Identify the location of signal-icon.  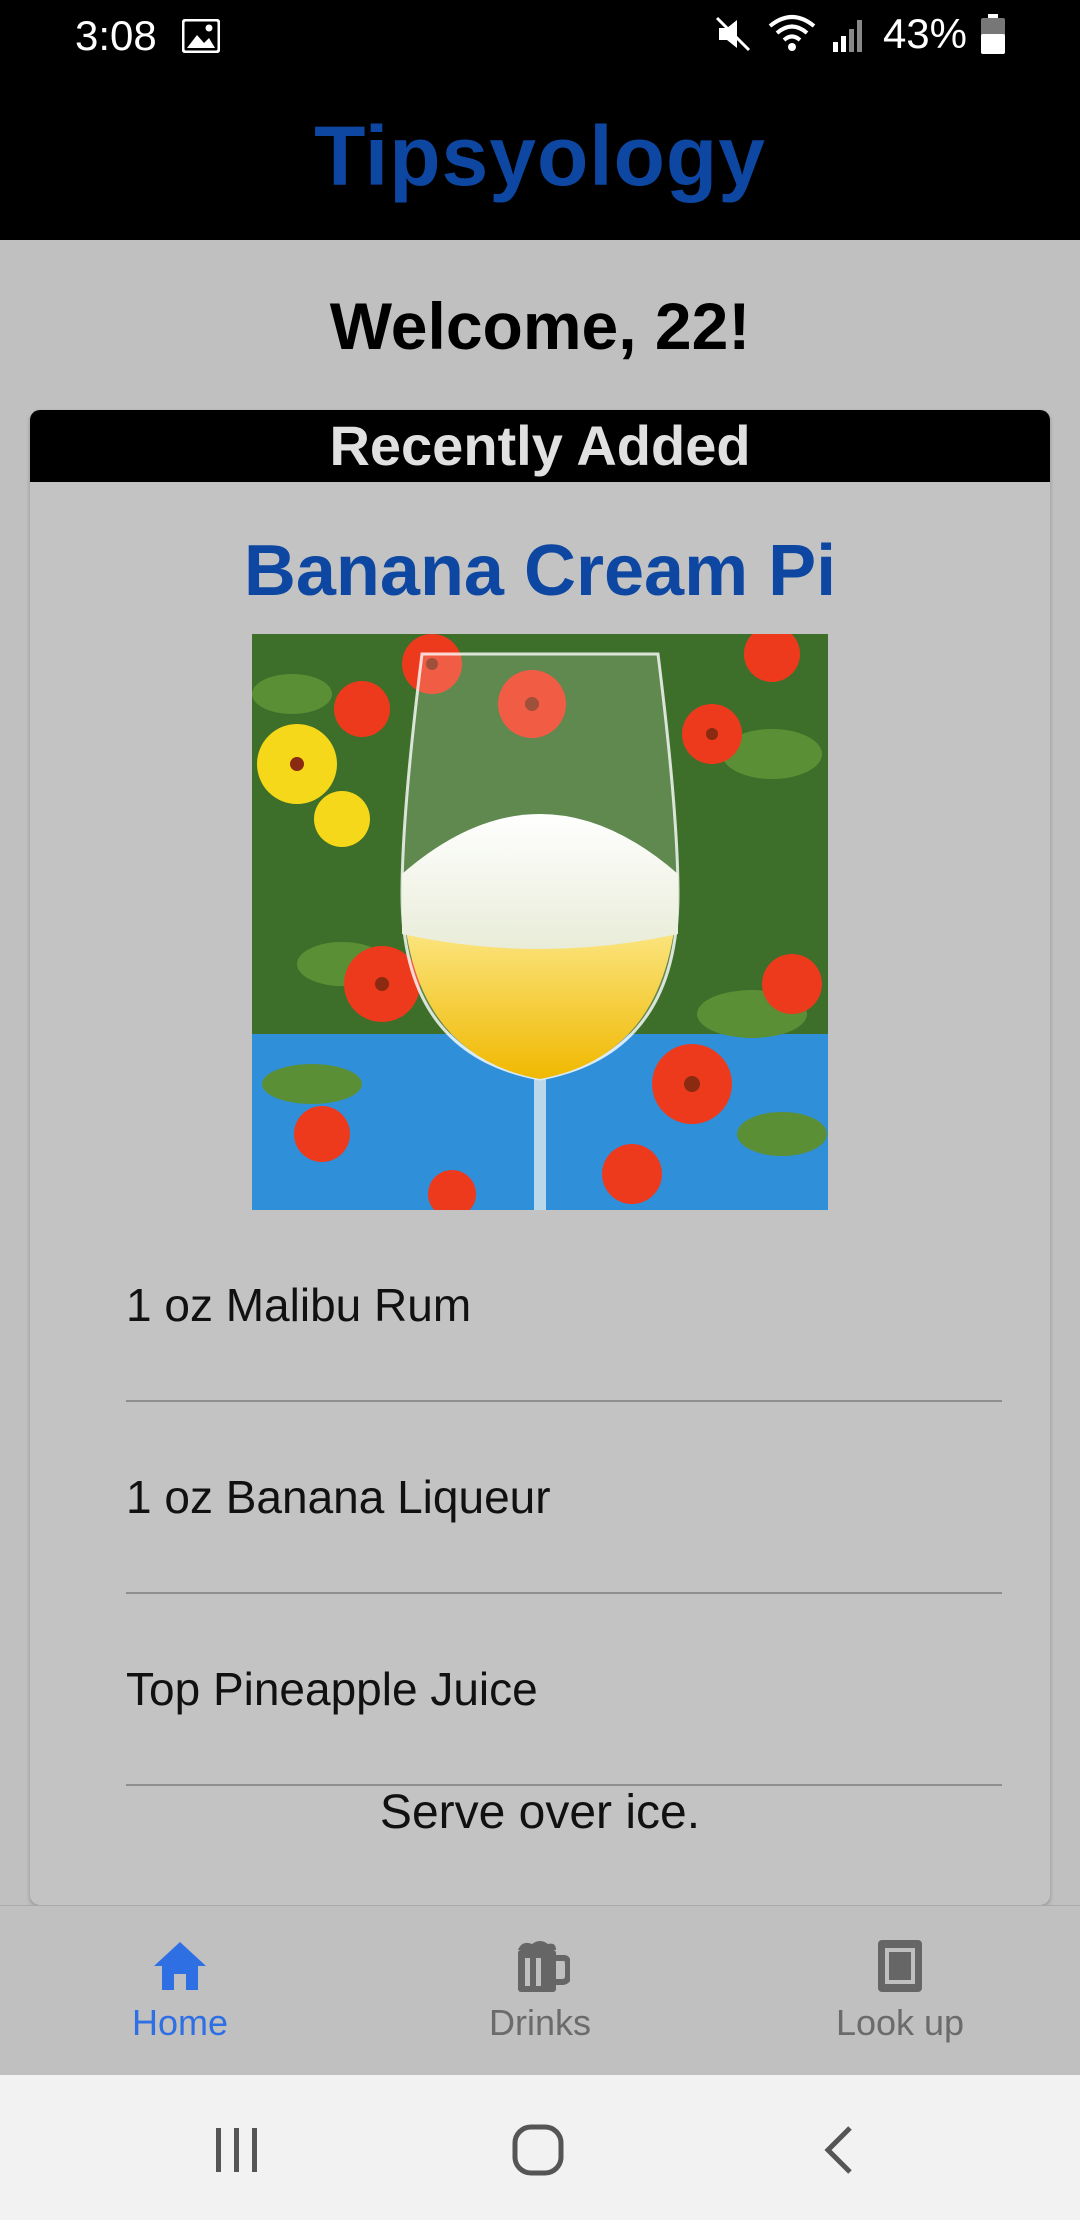
(847, 36).